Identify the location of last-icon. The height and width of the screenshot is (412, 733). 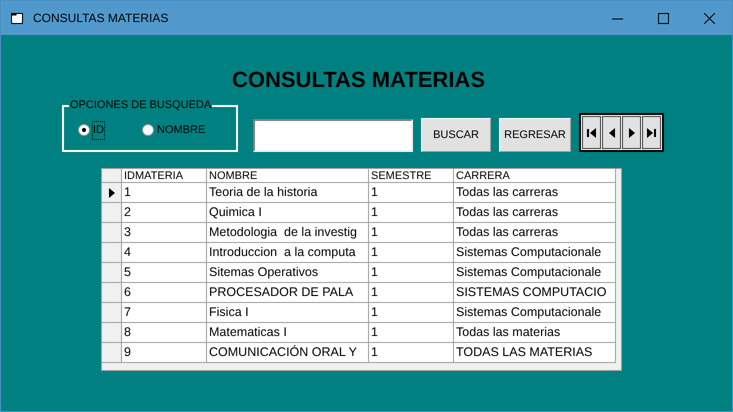
(651, 133).